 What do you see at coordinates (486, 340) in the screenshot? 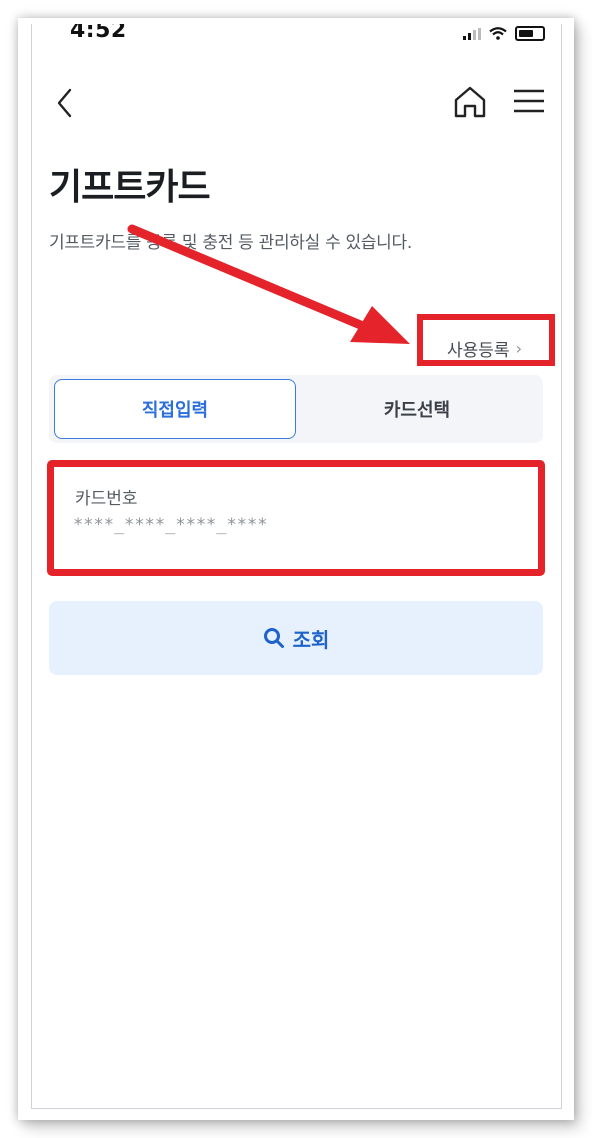
I see `highlight-box-register` at bounding box center [486, 340].